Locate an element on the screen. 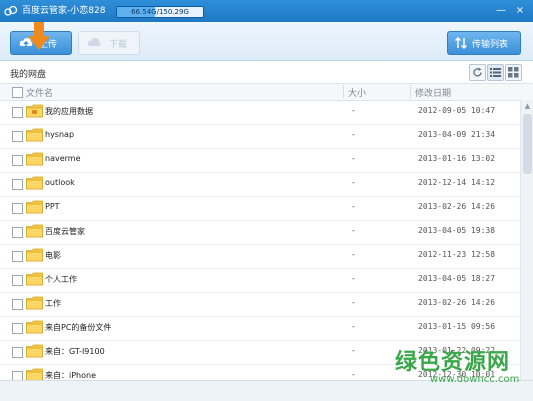  file-name: 来自：iPhone is located at coordinates (70, 375).